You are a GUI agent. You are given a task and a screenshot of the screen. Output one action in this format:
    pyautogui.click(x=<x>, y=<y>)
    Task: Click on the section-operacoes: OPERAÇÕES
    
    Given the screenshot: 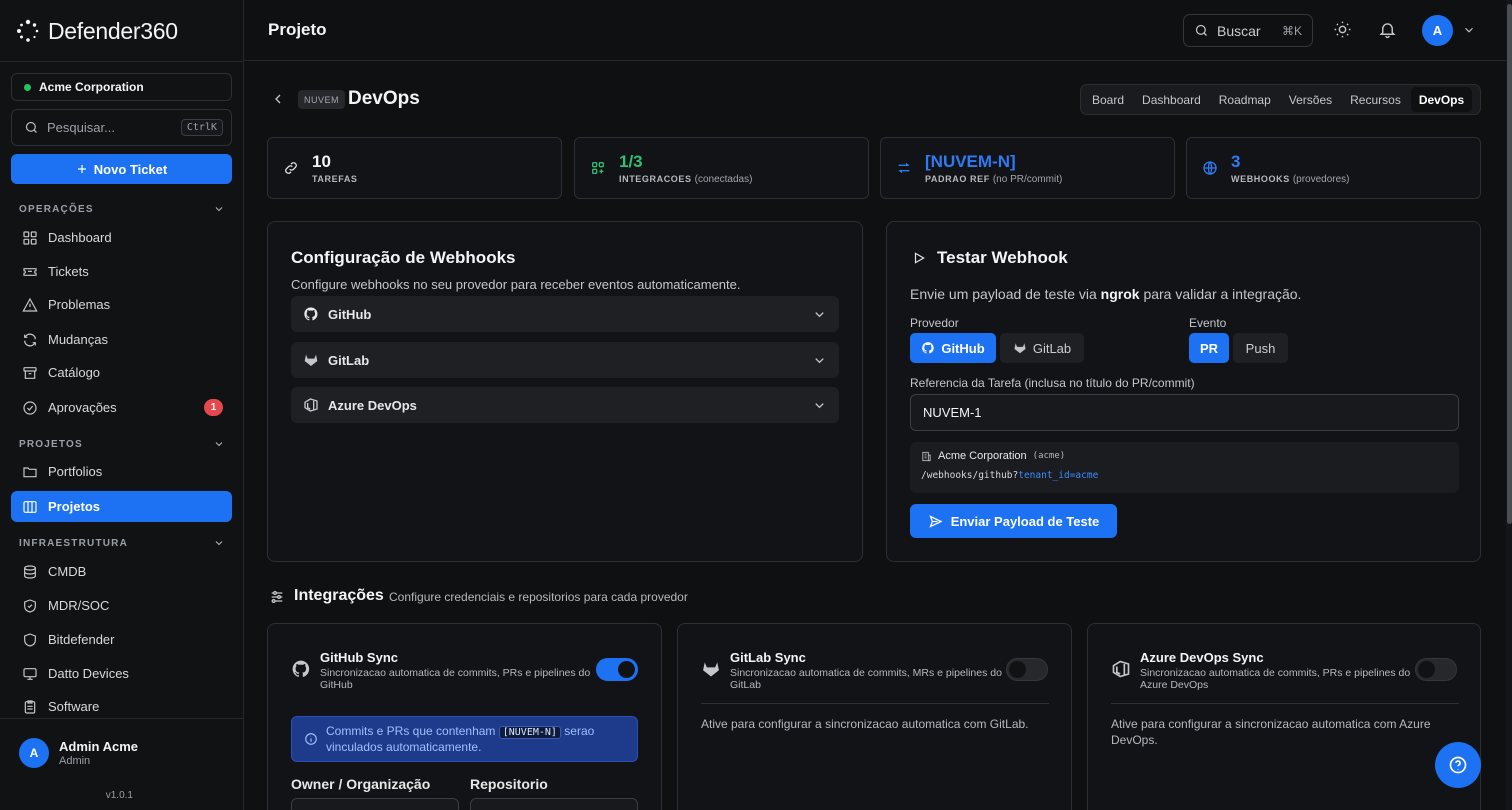 What is the action you would take?
    pyautogui.click(x=122, y=209)
    